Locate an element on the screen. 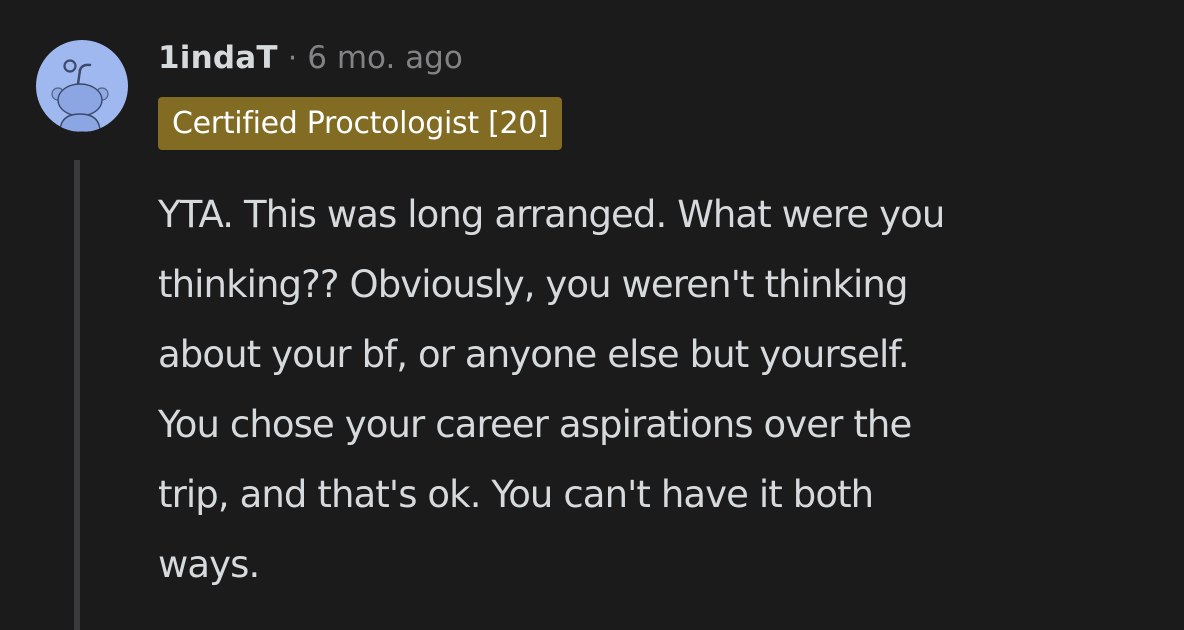 This screenshot has height=630, width=1184. comment-meta: 1indaT · 6 mo. ago is located at coordinates (310, 58).